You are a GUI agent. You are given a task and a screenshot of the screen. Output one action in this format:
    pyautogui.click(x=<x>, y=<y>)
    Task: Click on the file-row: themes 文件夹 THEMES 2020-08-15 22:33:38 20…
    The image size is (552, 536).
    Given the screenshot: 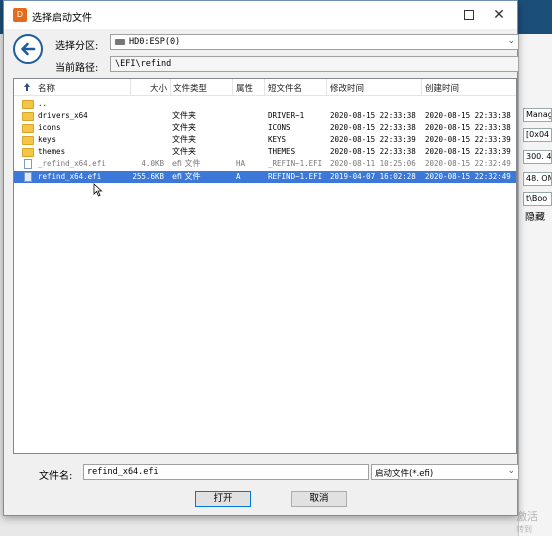 What is the action you would take?
    pyautogui.click(x=265, y=152)
    